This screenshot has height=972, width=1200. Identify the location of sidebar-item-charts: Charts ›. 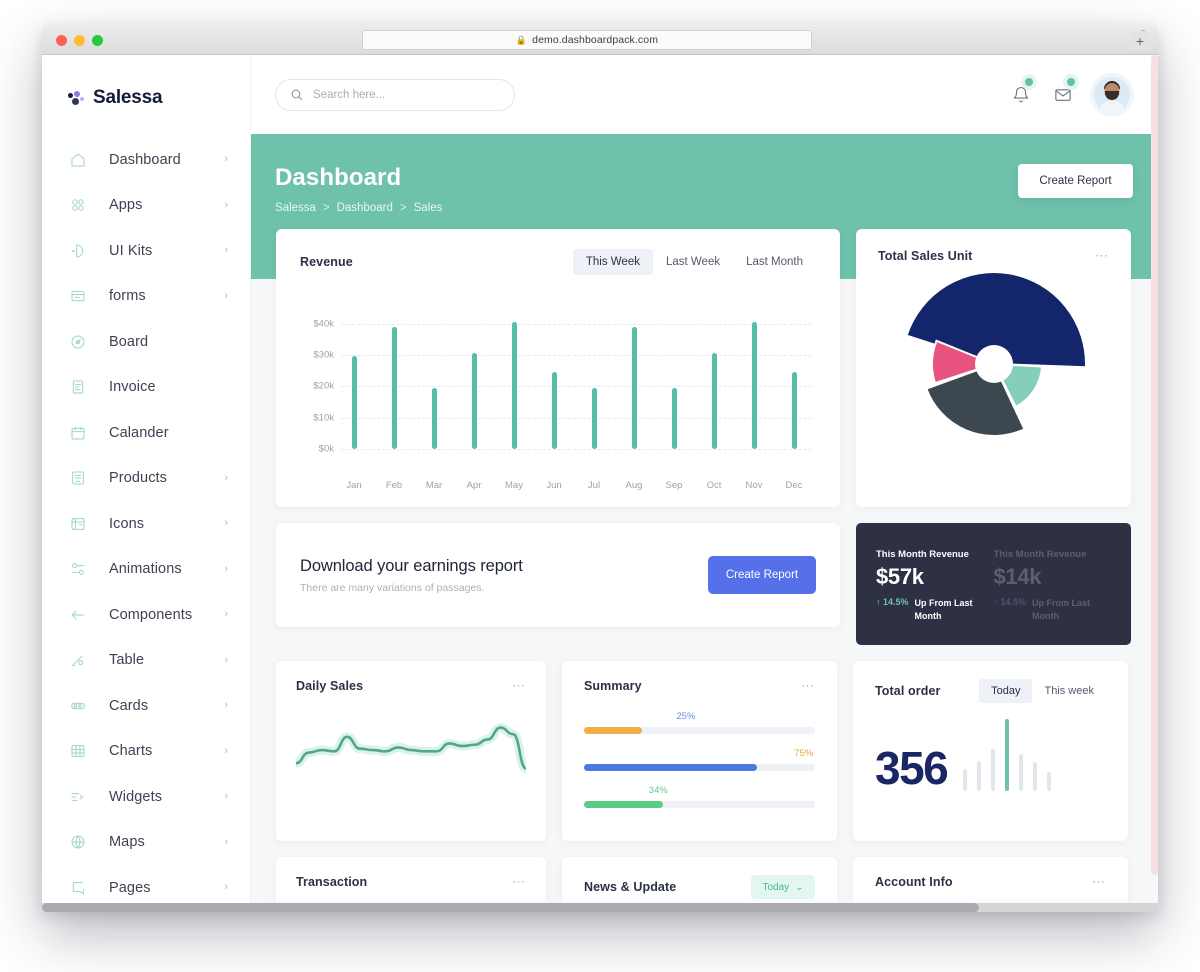
(146, 752).